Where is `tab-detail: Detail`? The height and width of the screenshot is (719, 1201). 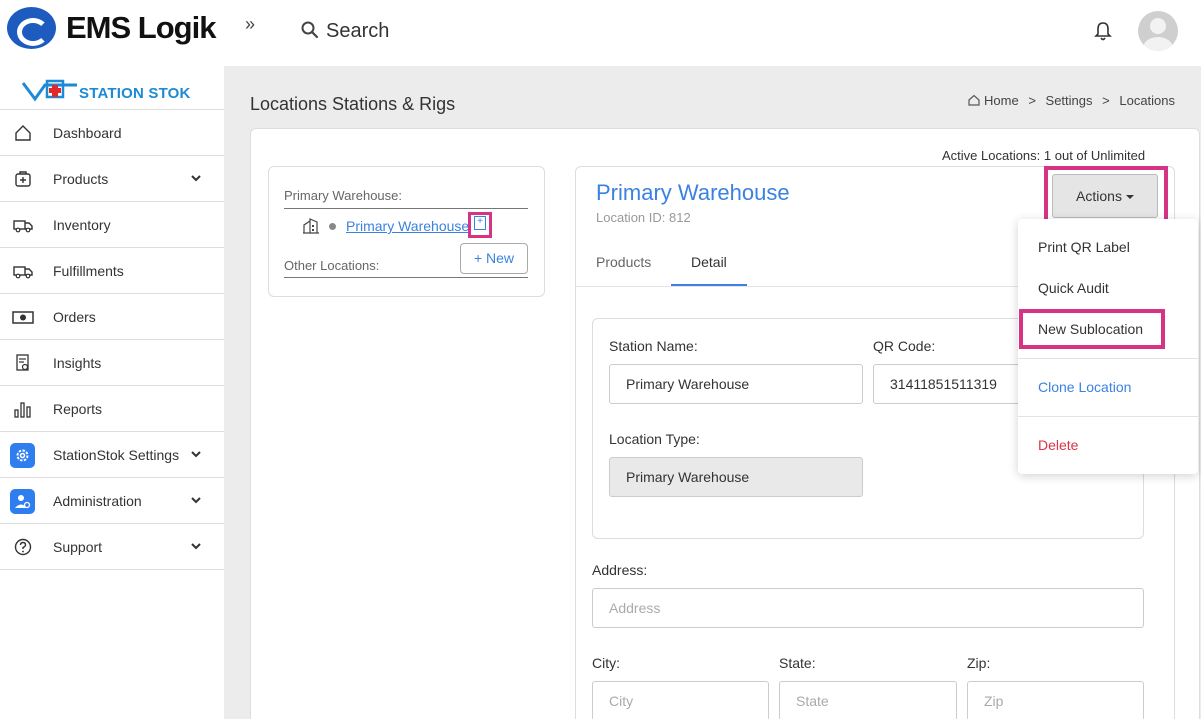 tab-detail: Detail is located at coordinates (709, 262).